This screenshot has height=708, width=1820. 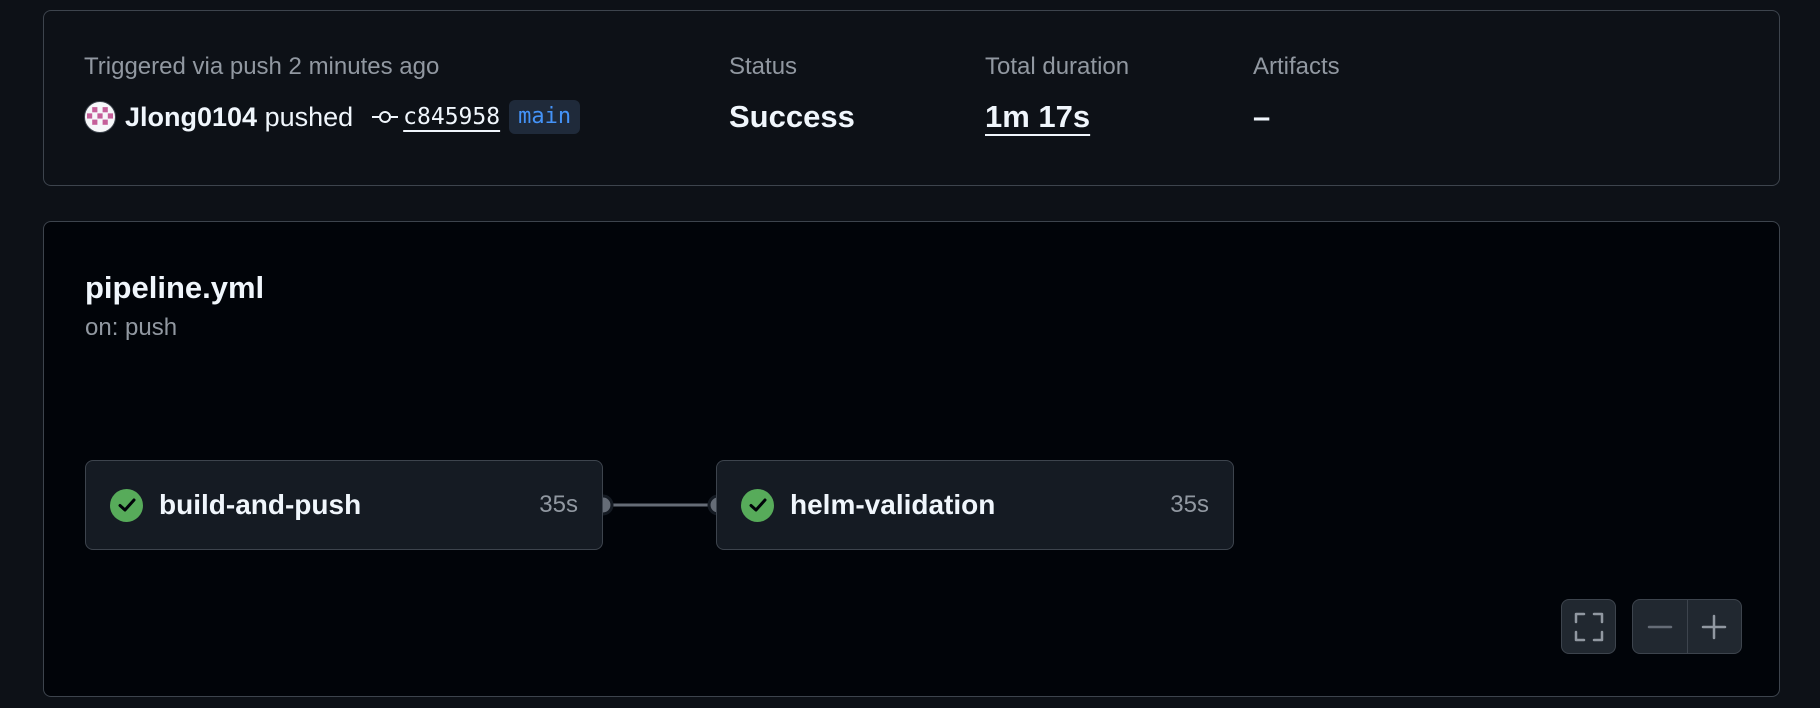 I want to click on artifacts-label: Artifacts, so click(x=1296, y=66).